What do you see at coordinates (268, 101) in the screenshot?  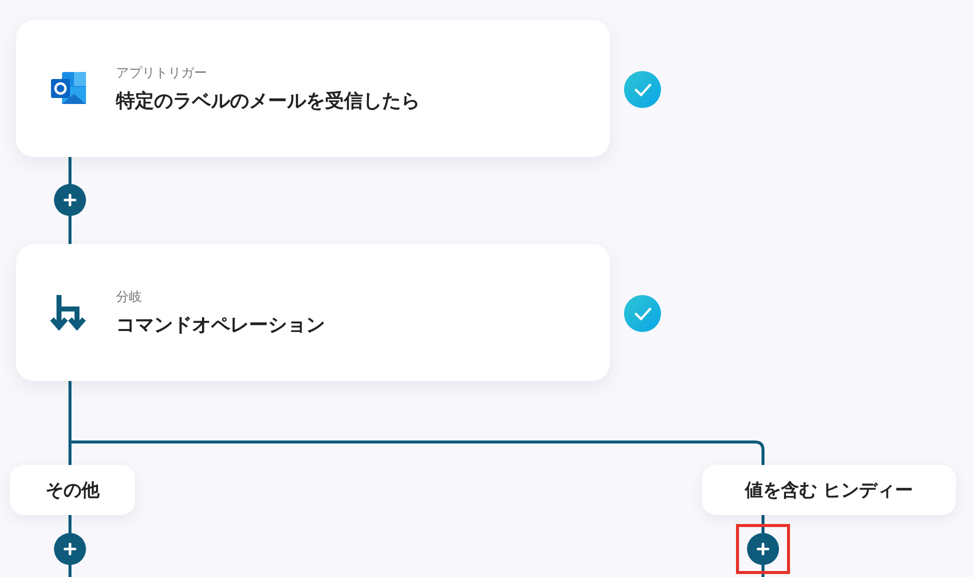 I see `step-title: 特定のラベルのメールを受信したら` at bounding box center [268, 101].